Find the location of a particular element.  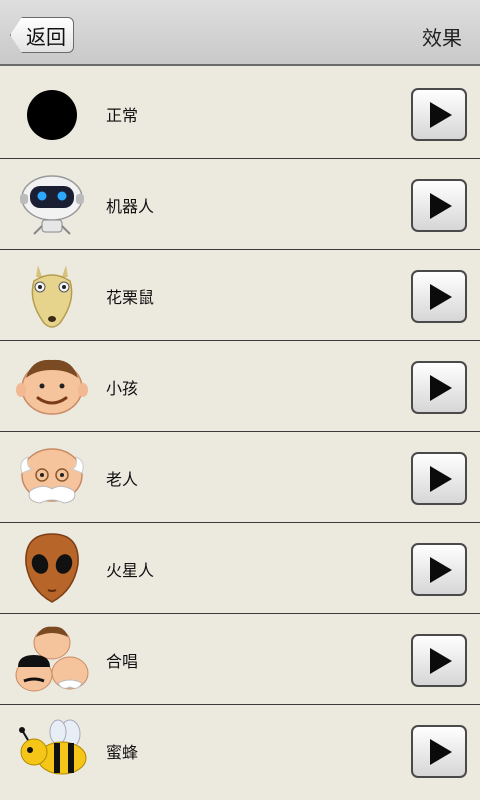

chipmunk-icon is located at coordinates (52, 296).